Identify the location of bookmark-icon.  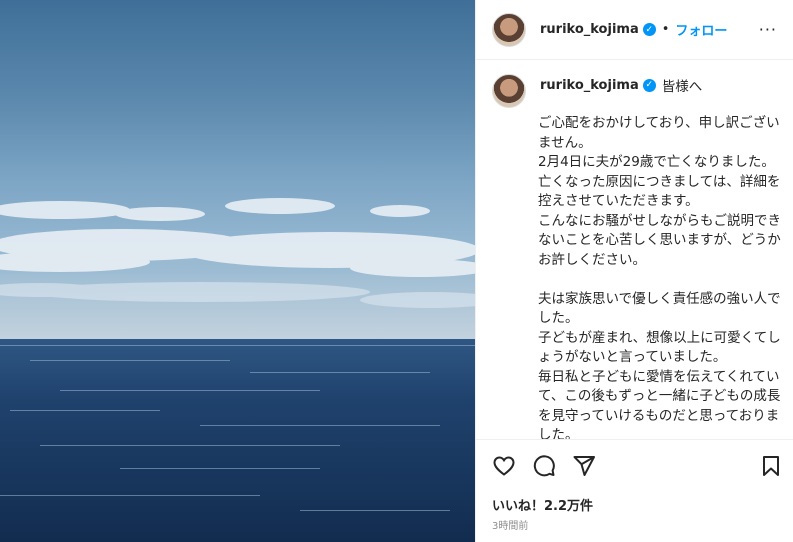
(771, 466).